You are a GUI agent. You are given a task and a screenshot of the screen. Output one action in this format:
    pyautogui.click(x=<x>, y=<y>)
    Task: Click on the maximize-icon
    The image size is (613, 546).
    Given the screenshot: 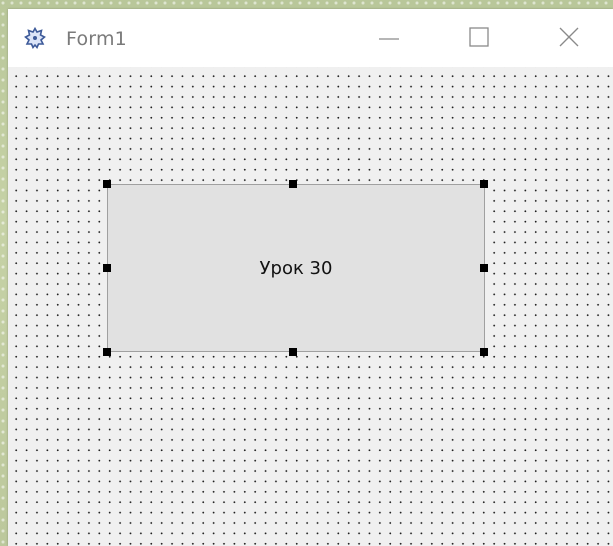 What is the action you would take?
    pyautogui.click(x=479, y=39)
    